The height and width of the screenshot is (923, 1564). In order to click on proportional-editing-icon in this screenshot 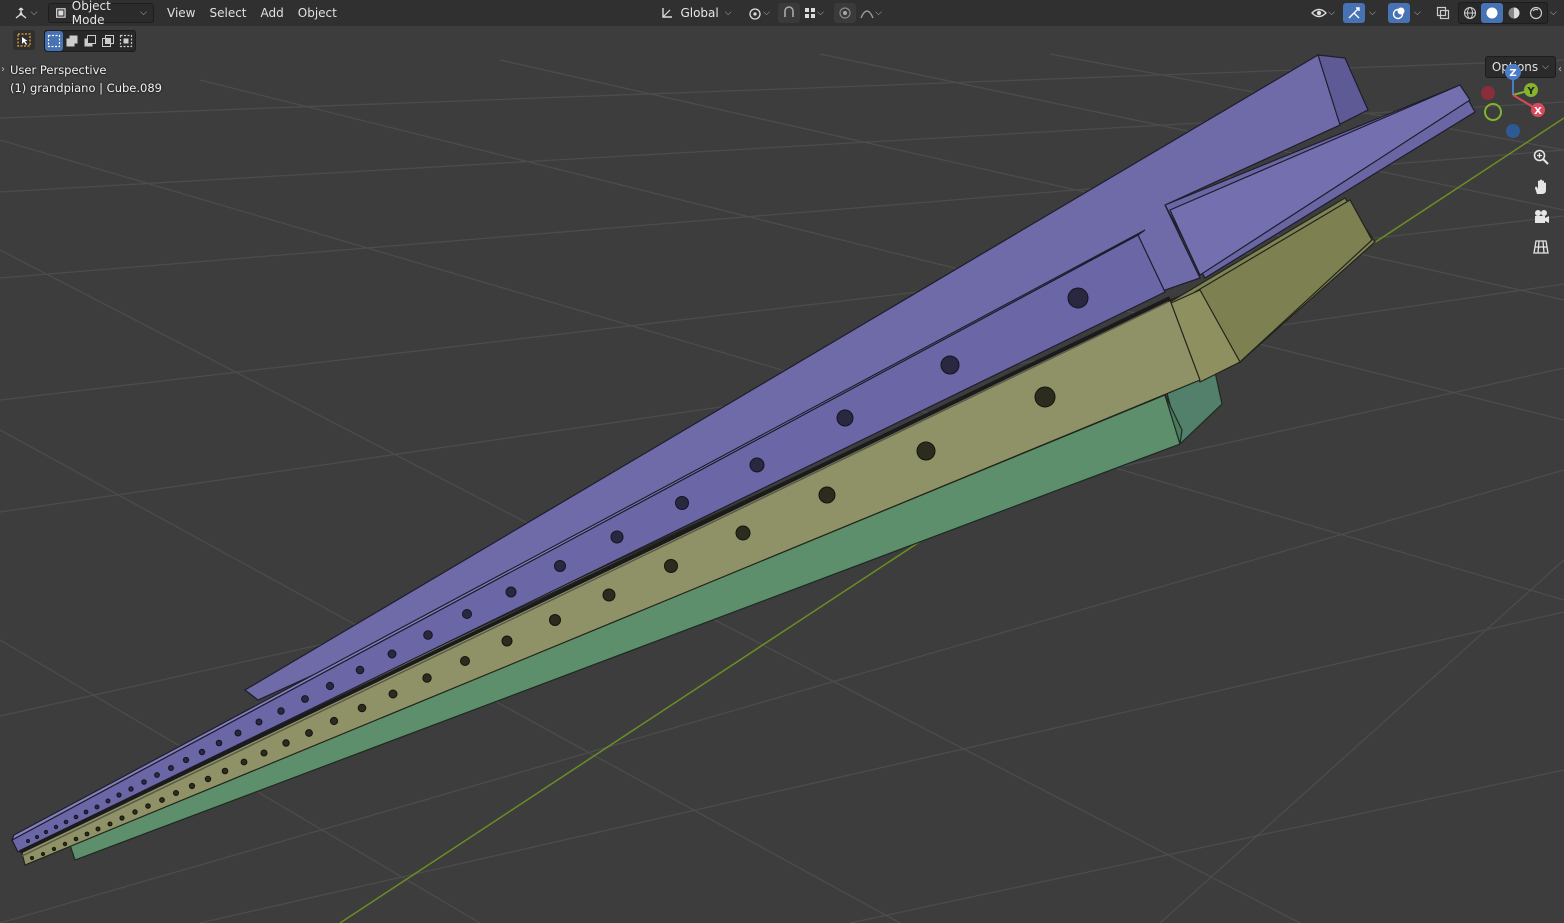, I will do `click(845, 13)`.